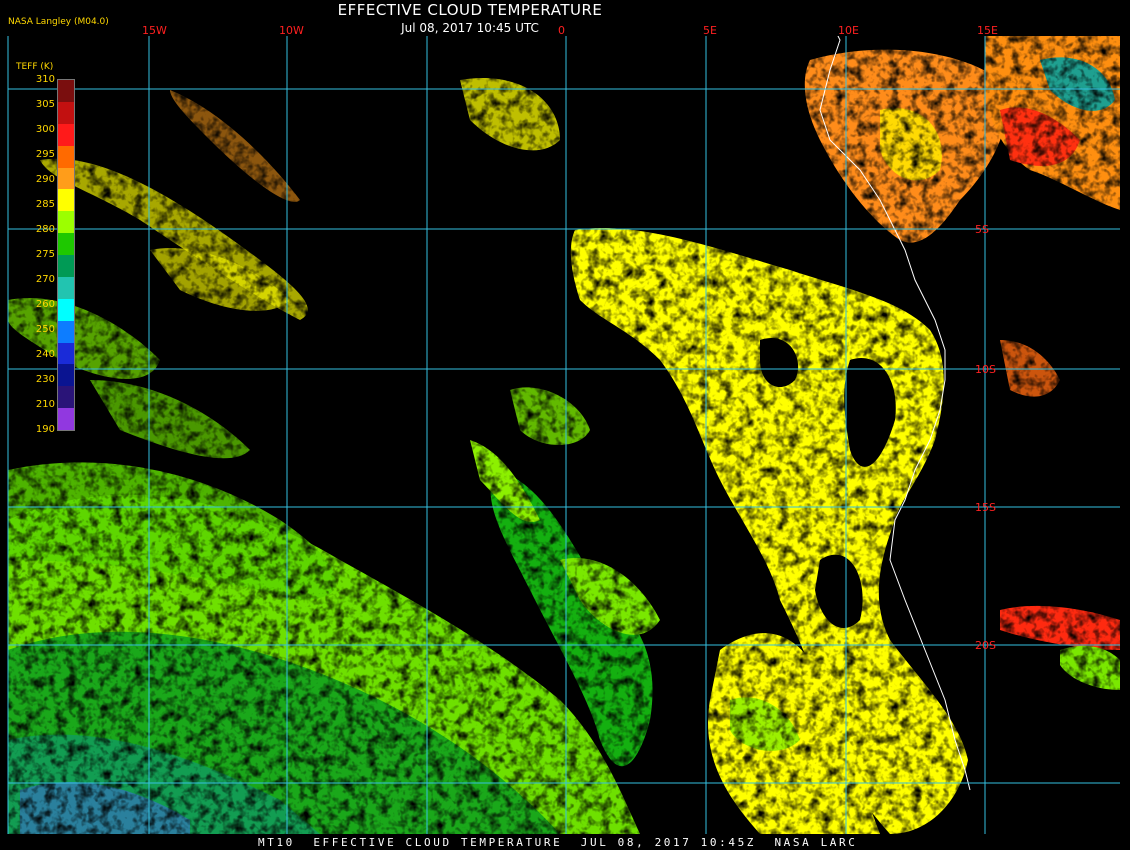  I want to click on legend-tick-label: 285, so click(45, 204).